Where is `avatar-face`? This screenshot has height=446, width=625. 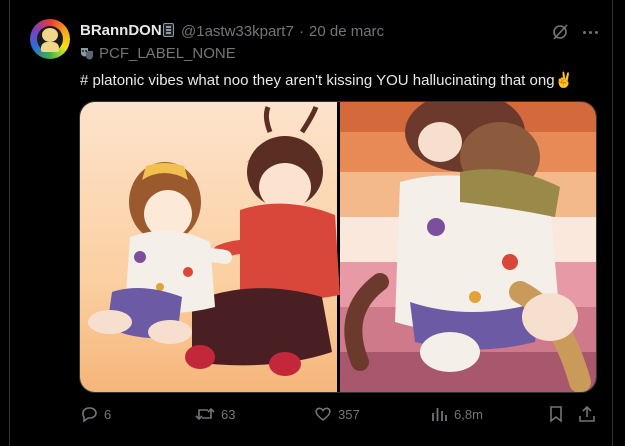
avatar-face is located at coordinates (50, 35).